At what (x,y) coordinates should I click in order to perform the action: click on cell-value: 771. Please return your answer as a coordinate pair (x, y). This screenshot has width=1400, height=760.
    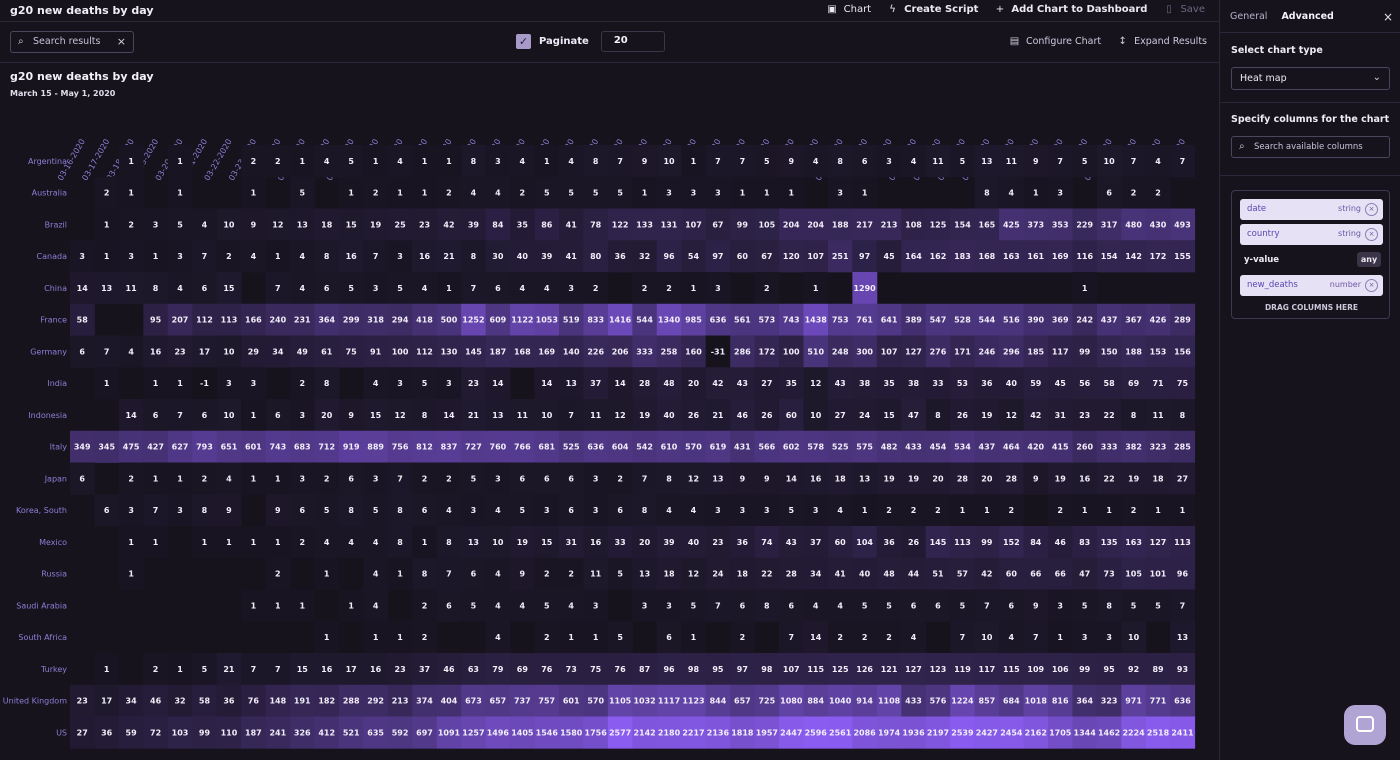
    Looking at the image, I should click on (1158, 701).